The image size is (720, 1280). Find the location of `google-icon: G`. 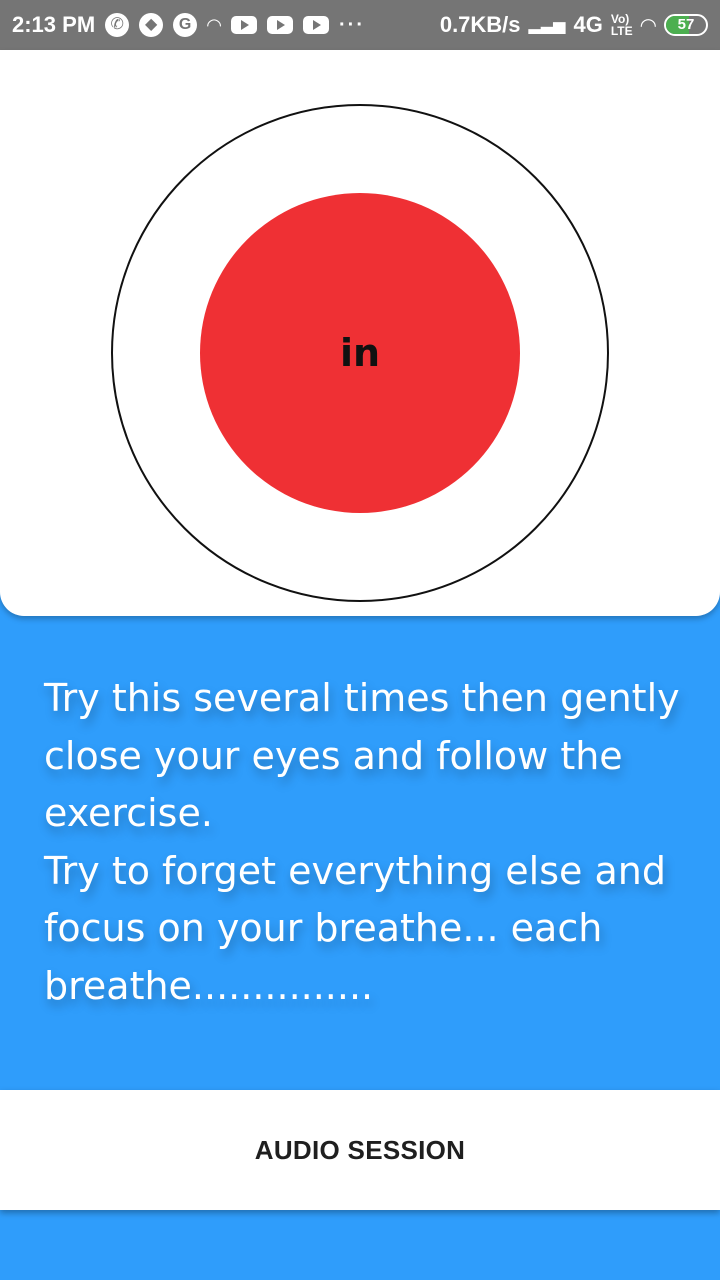

google-icon: G is located at coordinates (185, 25).